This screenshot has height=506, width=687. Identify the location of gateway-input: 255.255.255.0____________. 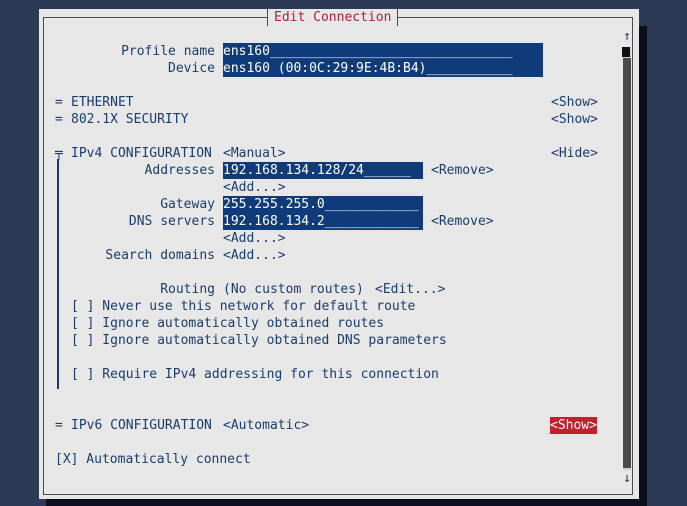
(323, 204).